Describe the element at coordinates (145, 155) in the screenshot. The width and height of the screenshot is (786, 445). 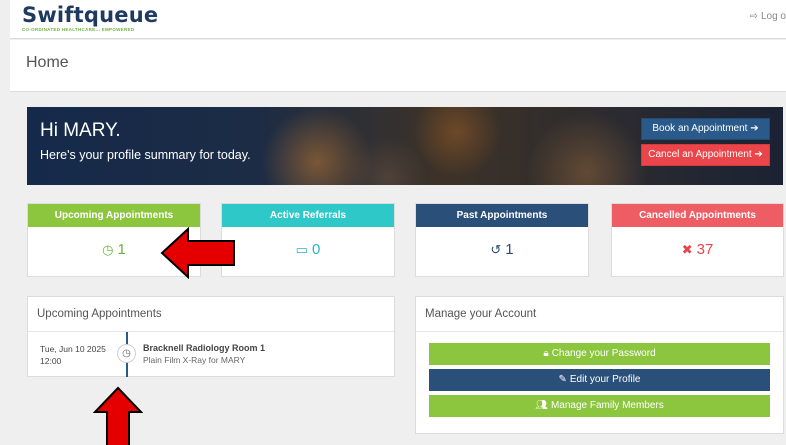
I see `summary-text: Here's your profile summary for today.` at that location.